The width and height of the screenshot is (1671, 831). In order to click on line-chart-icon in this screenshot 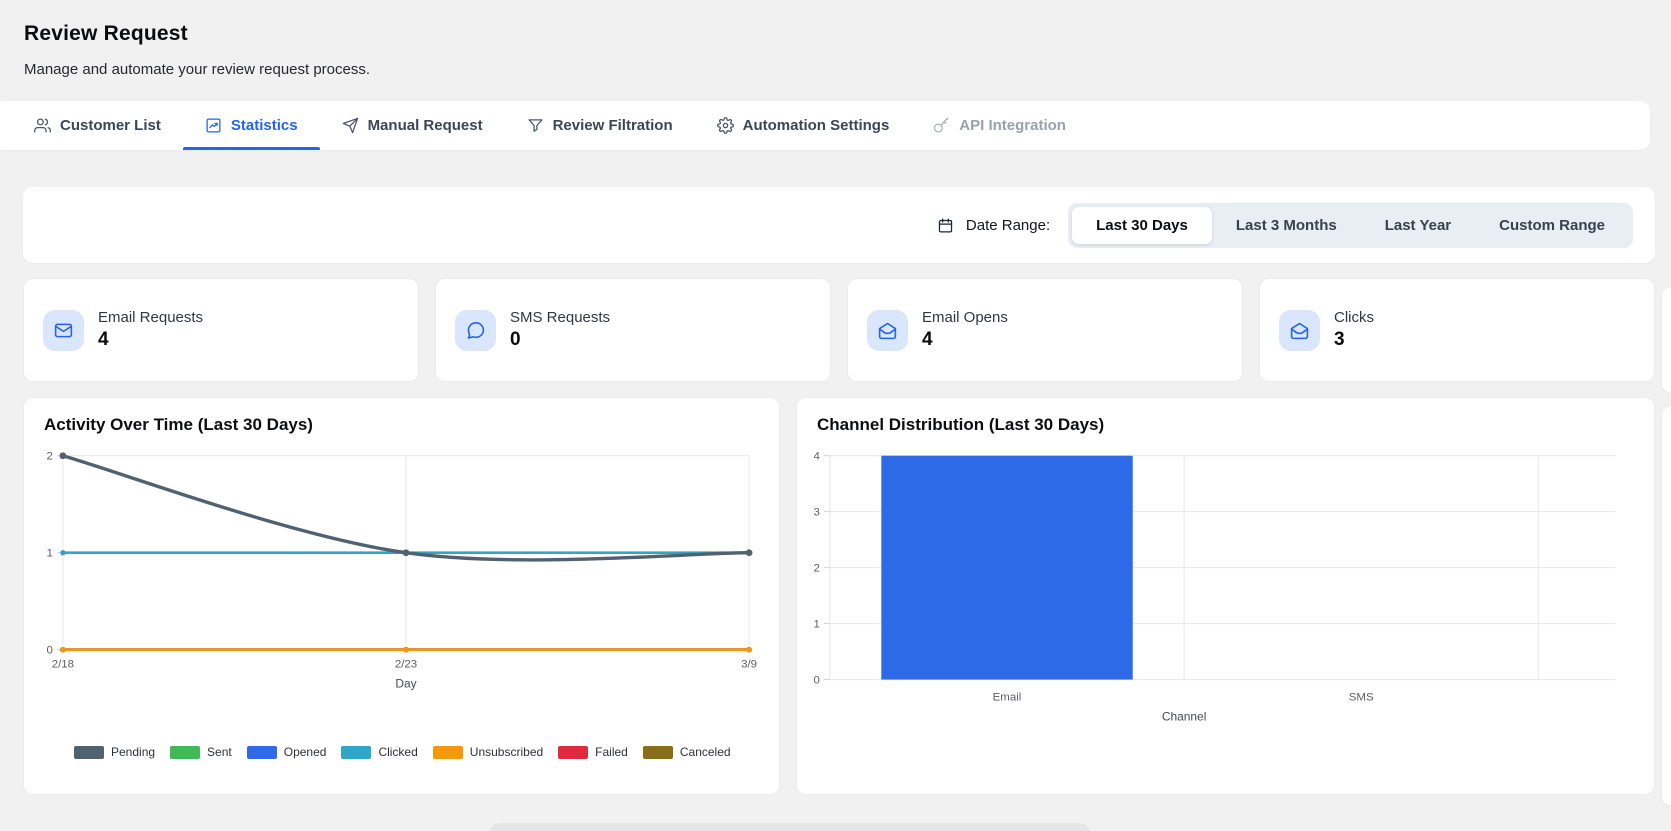, I will do `click(213, 125)`.